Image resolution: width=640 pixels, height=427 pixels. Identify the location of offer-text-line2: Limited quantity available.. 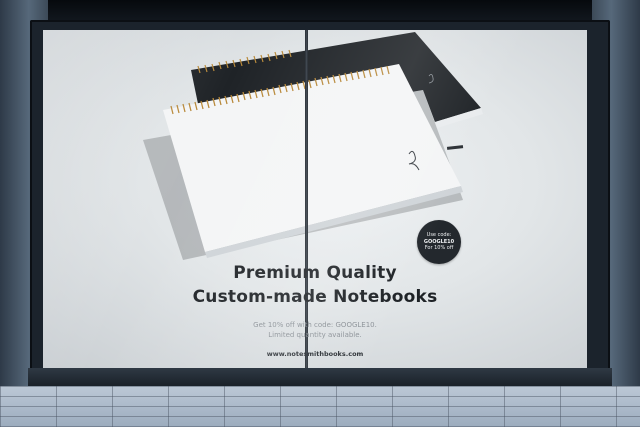
(315, 335).